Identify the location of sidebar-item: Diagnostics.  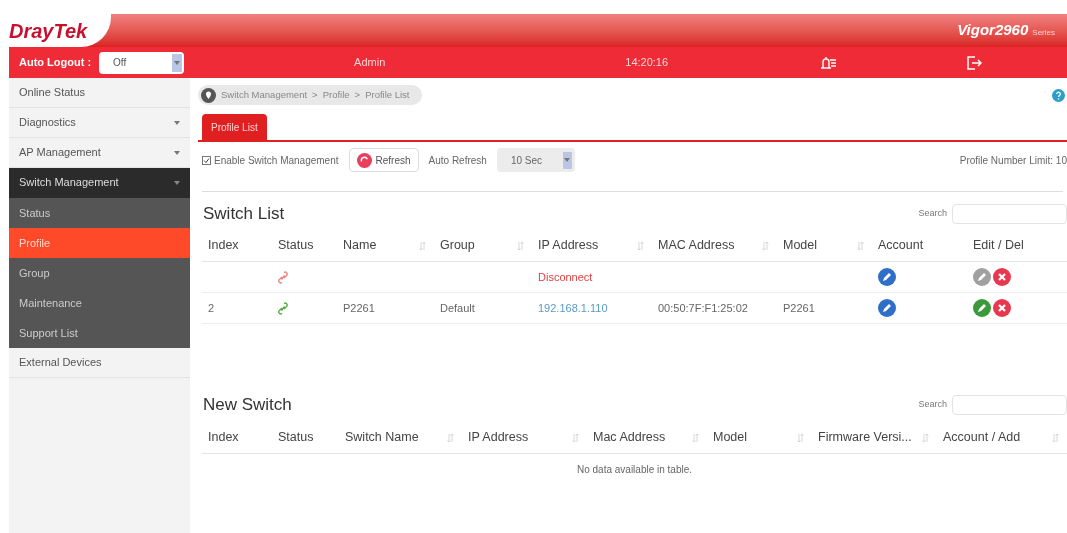
(99, 123).